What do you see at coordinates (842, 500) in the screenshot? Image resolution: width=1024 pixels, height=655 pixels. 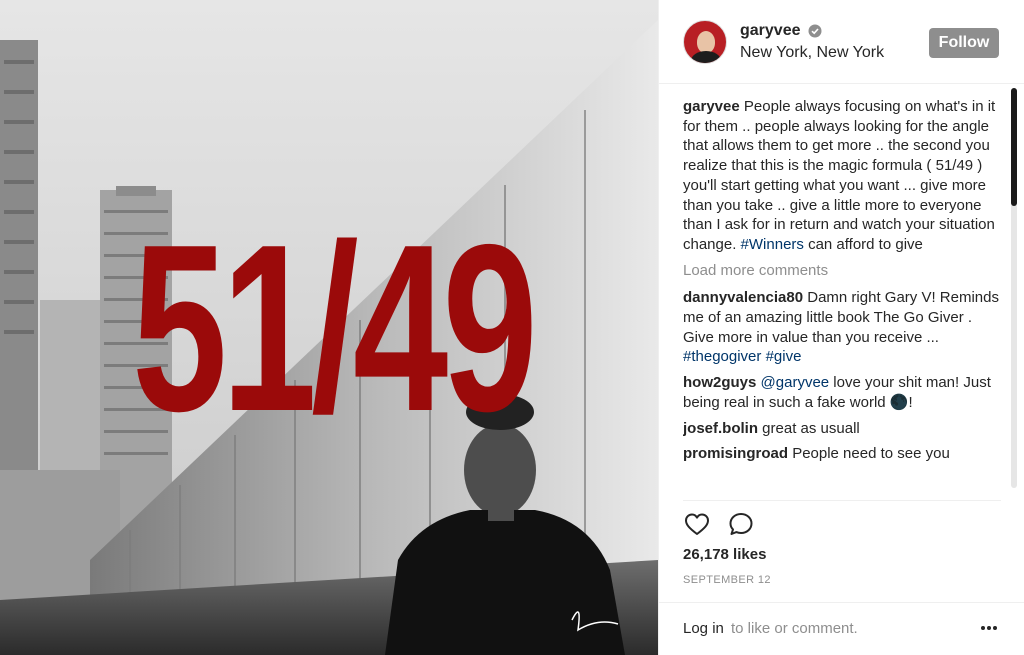 I see `divider` at bounding box center [842, 500].